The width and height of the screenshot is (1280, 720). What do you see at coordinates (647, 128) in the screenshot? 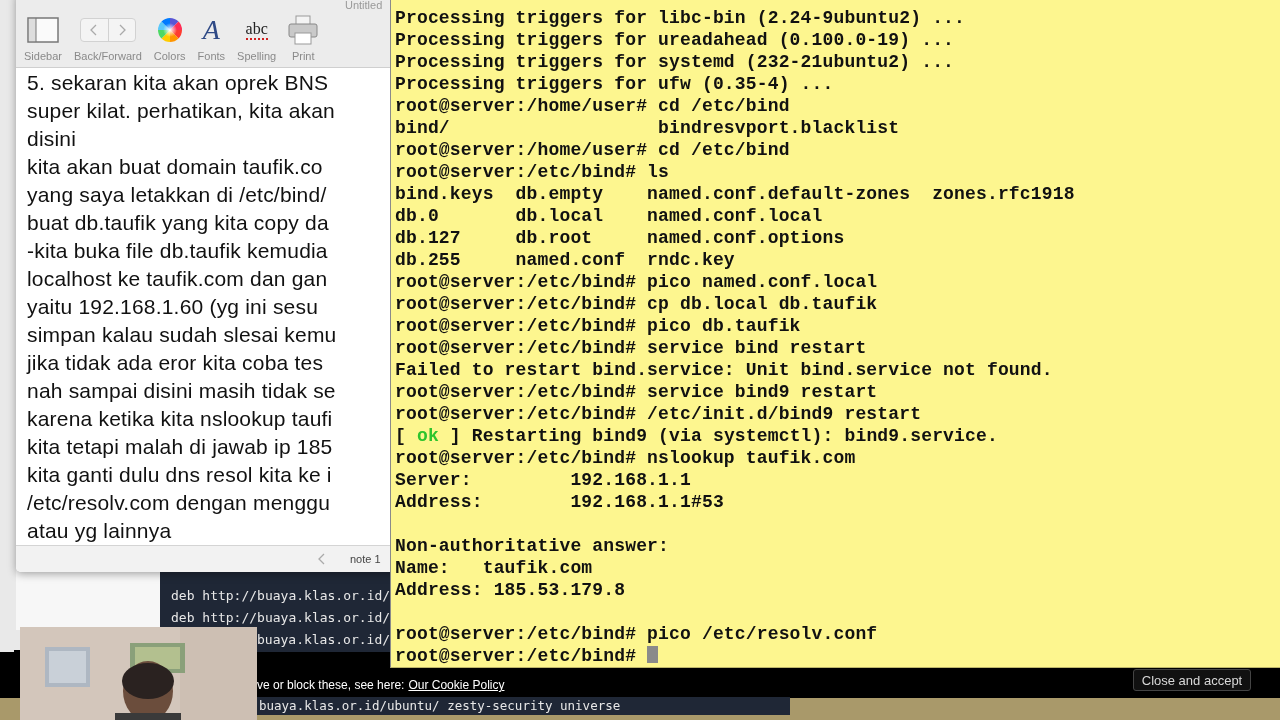
I see `terminal-line: bind/ bindresvport.blacklist` at bounding box center [647, 128].